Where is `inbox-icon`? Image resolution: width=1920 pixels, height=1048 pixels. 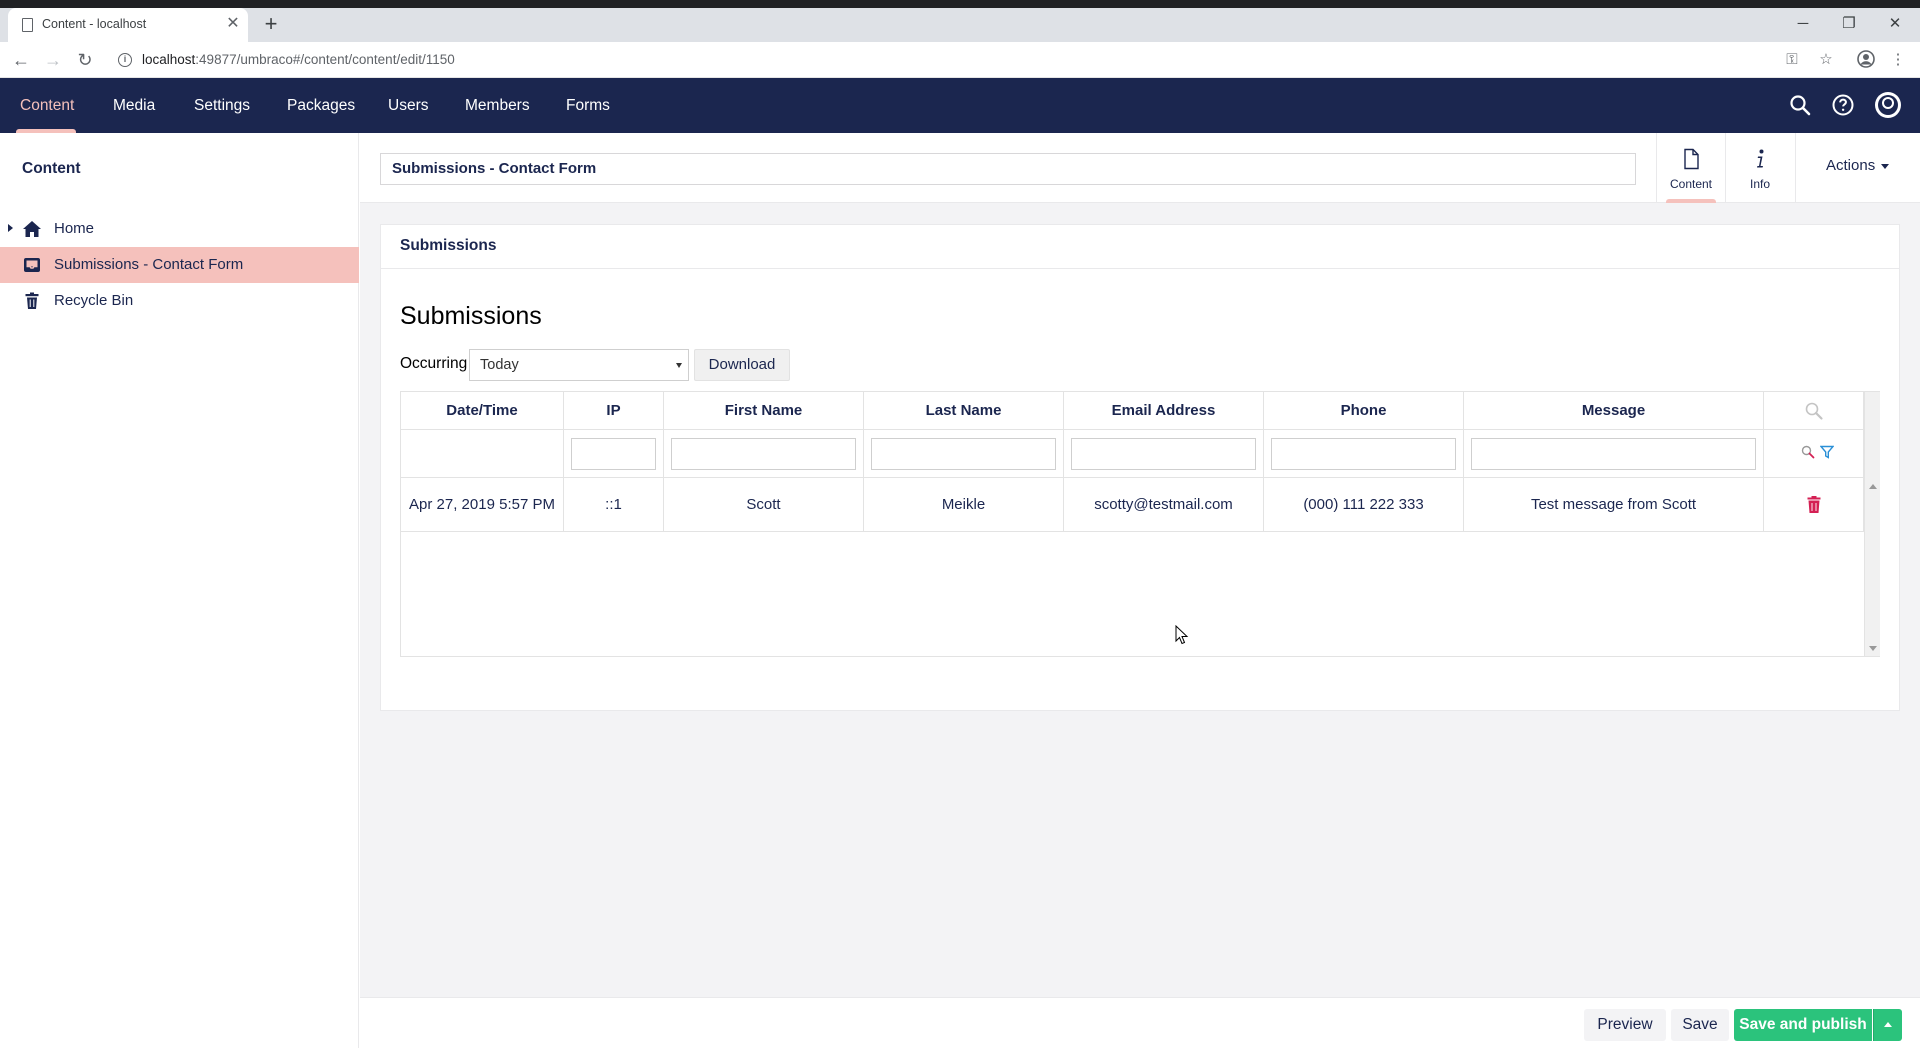
inbox-icon is located at coordinates (32, 265).